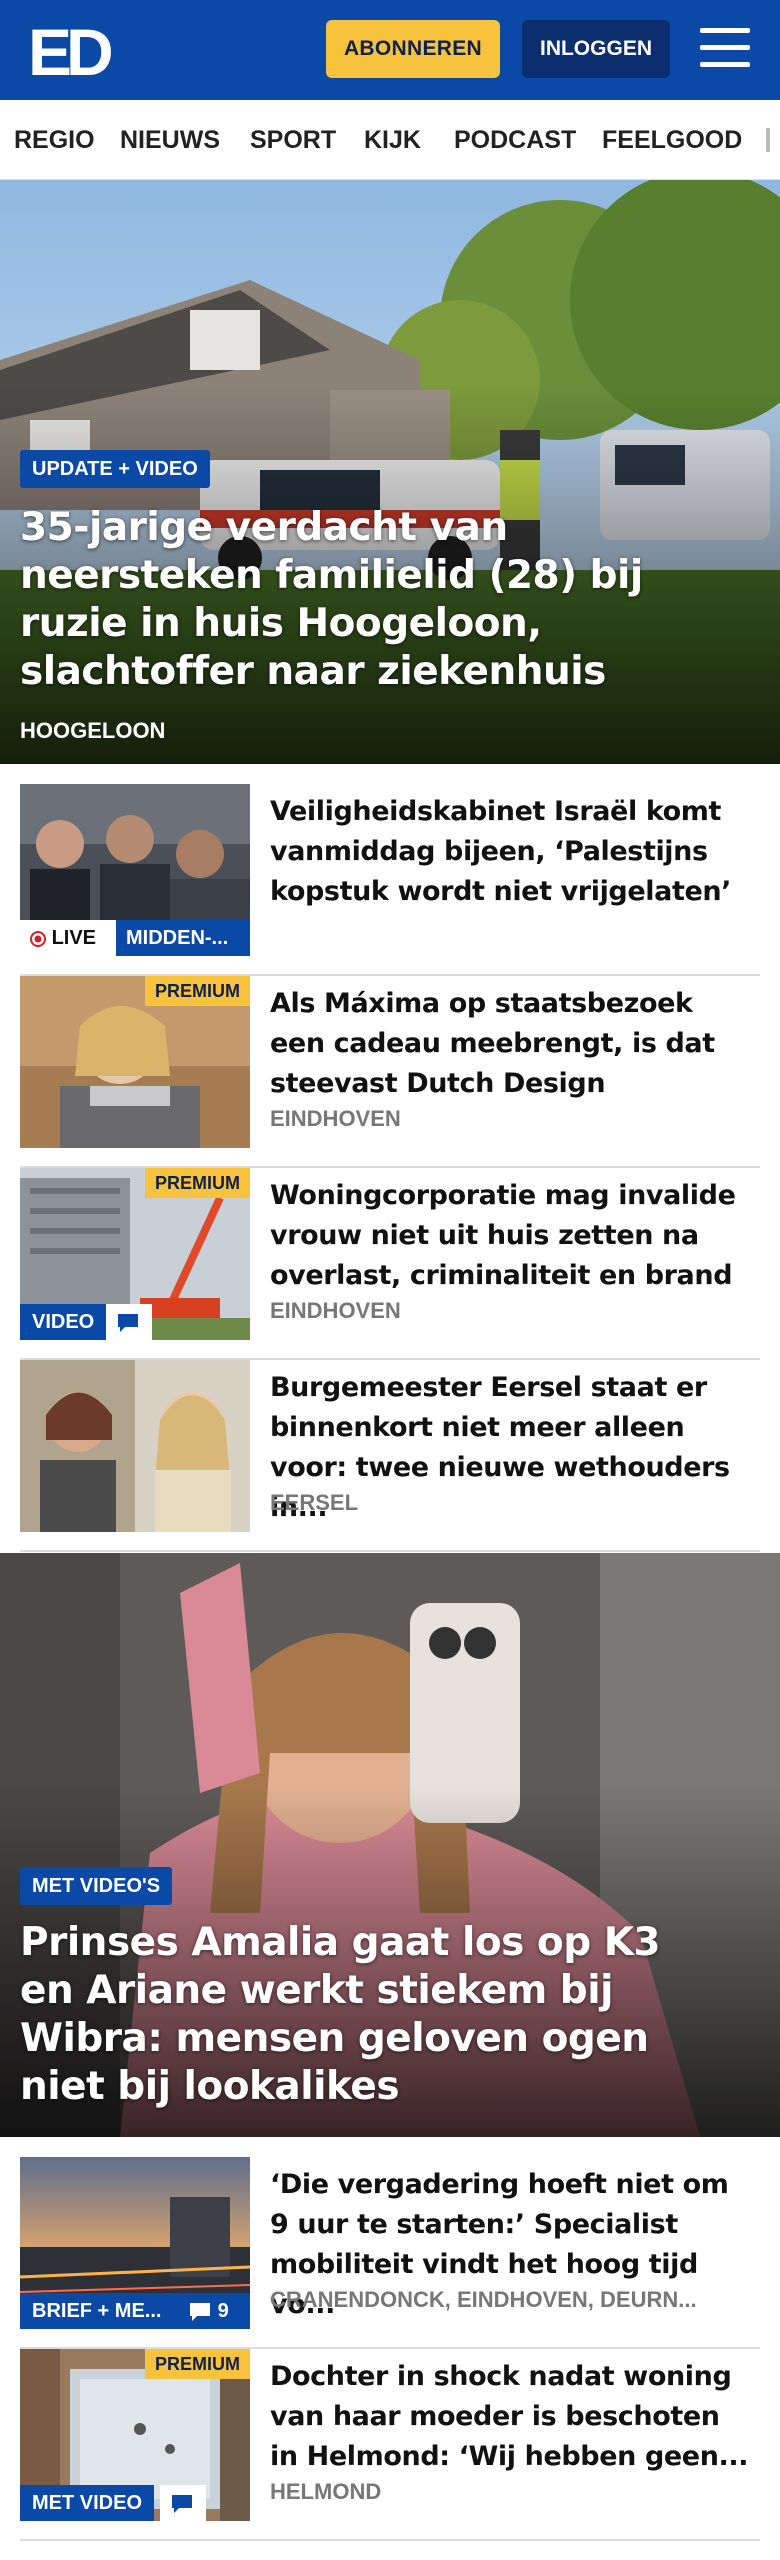  I want to click on article-location: EERSEL, so click(314, 1502).